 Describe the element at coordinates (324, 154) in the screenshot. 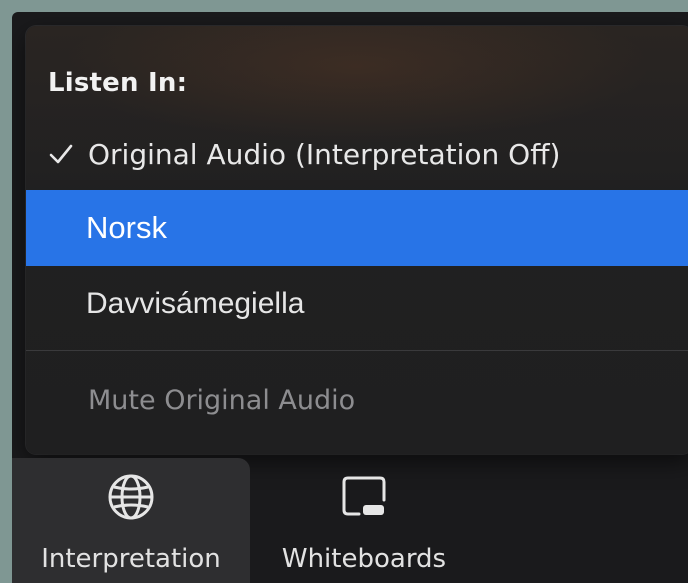

I see `menu-item-label: Original Audio (Interpretation Off)` at that location.